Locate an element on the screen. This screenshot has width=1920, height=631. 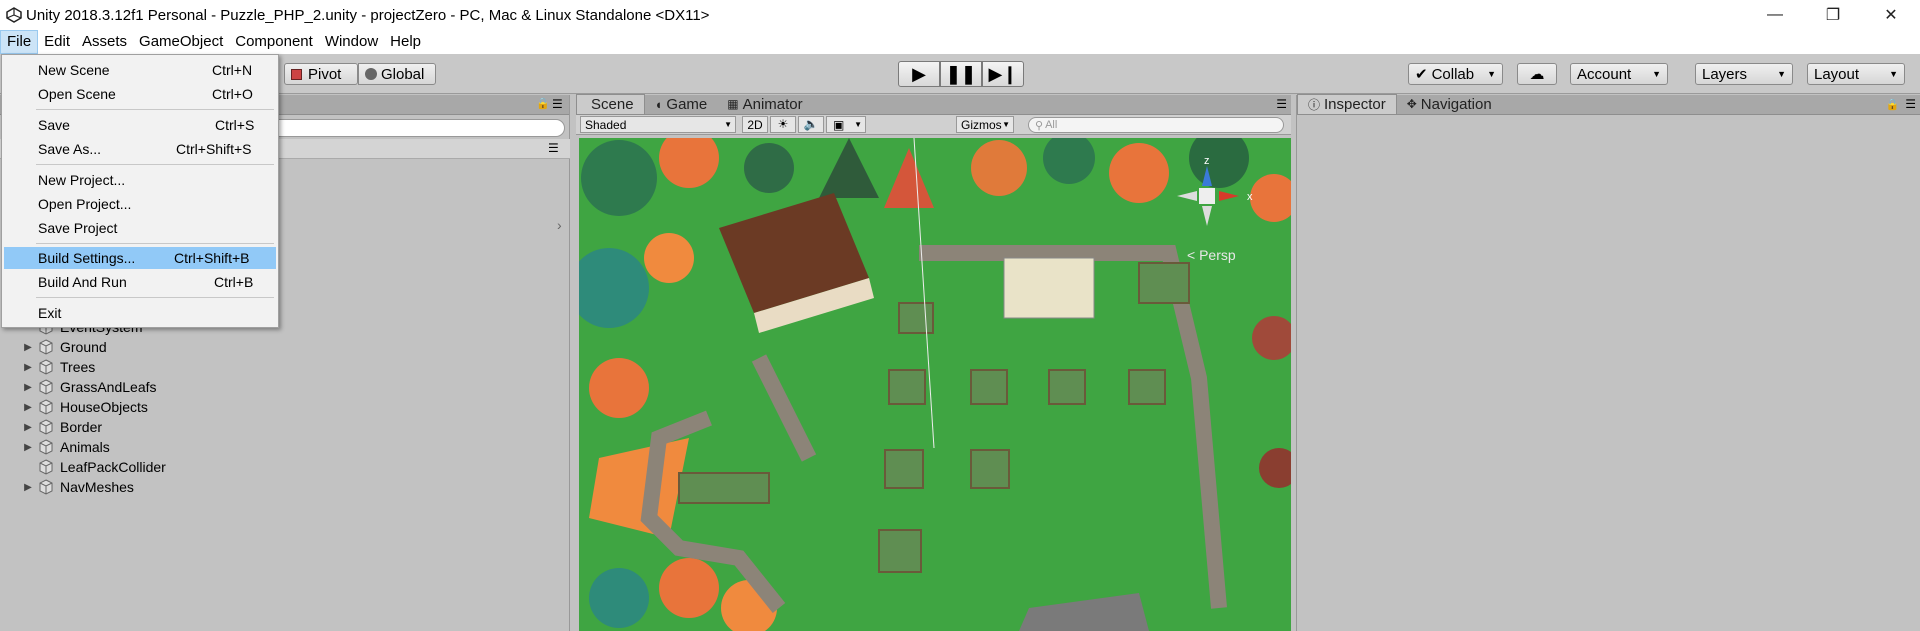
scene-search-input: ⚲ All is located at coordinates (1156, 125).